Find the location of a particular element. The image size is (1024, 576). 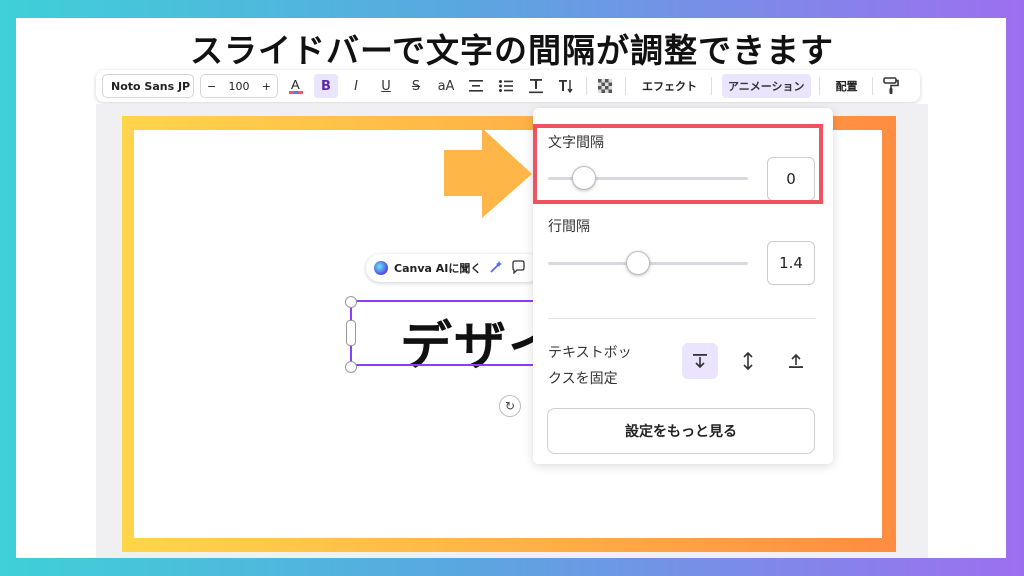

anchor-label-line-1: テキストボッ is located at coordinates (590, 353).